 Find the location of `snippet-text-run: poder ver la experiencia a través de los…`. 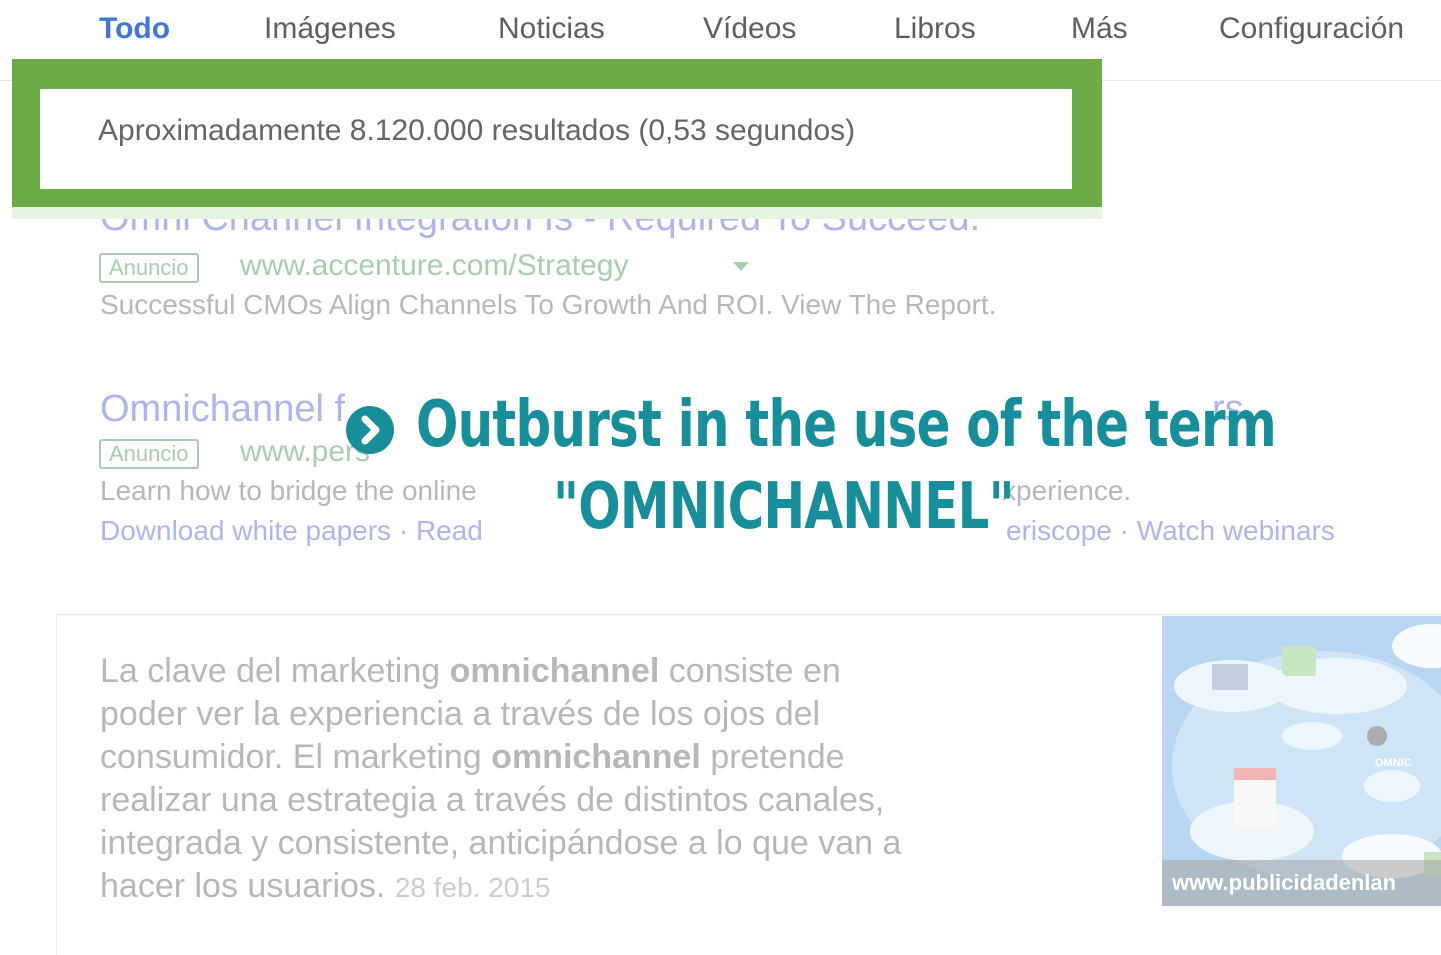

snippet-text-run: poder ver la experiencia a través de los… is located at coordinates (460, 714).